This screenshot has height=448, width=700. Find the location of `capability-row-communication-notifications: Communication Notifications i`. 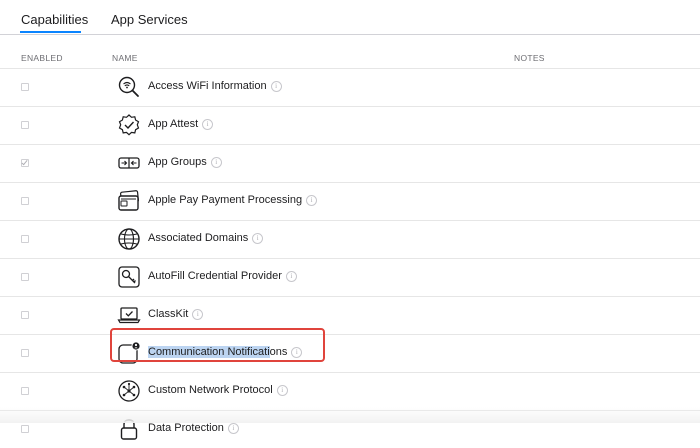

capability-row-communication-notifications: Communication Notifications i is located at coordinates (350, 353).